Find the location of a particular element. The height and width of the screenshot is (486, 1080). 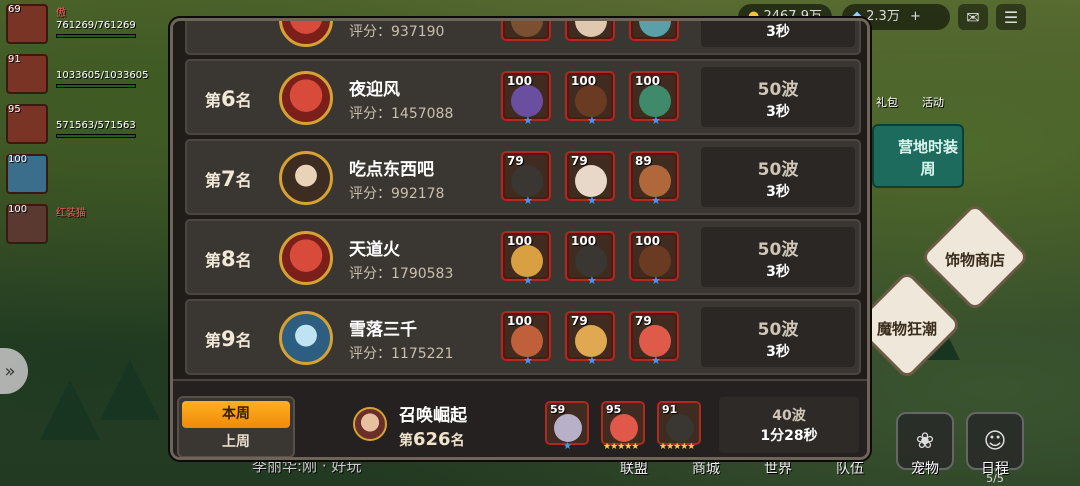

side-team-member: 100 红装猫 is located at coordinates (87, 225).